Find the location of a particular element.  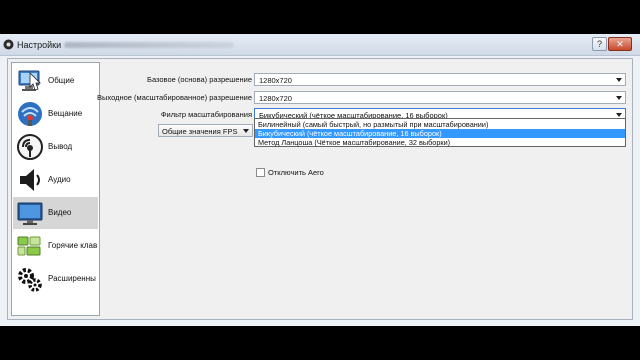

close-button: ✕ is located at coordinates (620, 44).